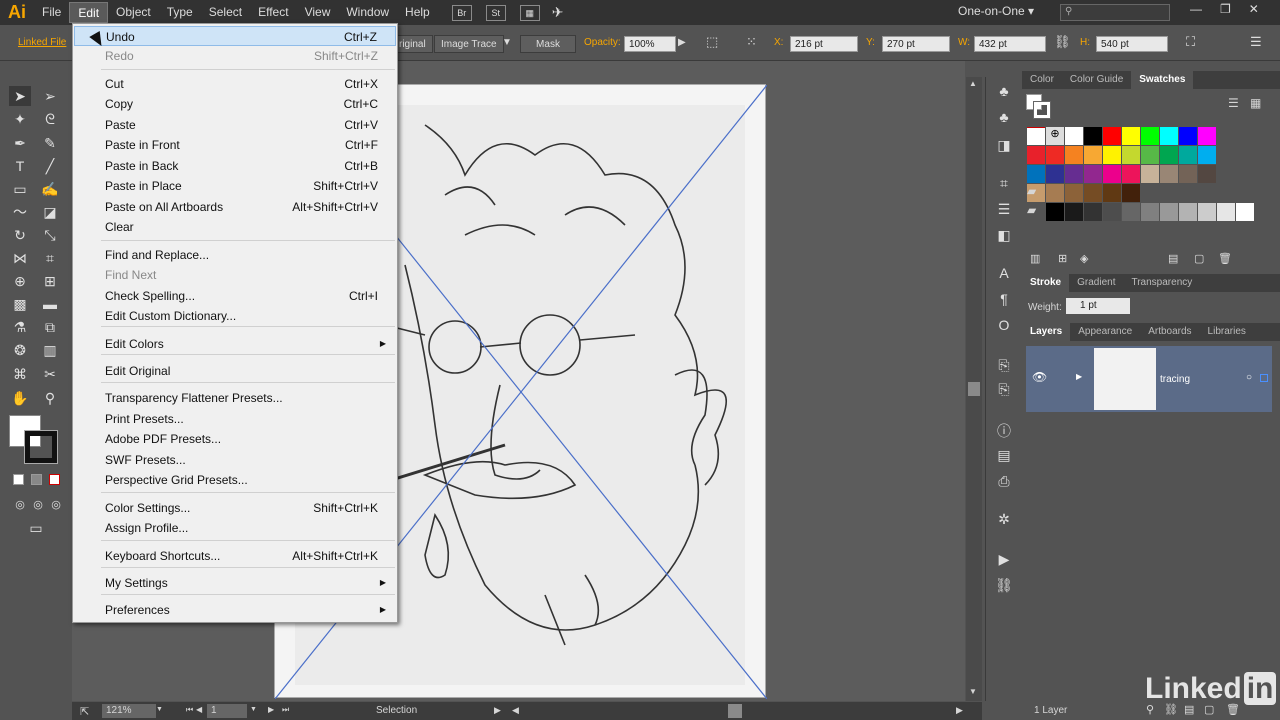  Describe the element at coordinates (235, 84) in the screenshot. I see `menu-item-cut: Cut Ctrl+X` at that location.